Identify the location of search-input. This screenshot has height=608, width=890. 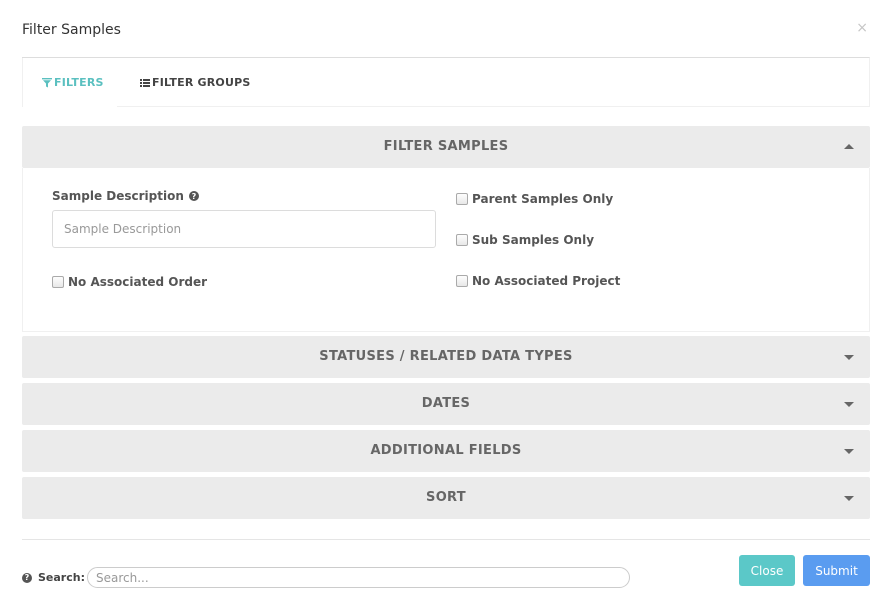
(358, 577).